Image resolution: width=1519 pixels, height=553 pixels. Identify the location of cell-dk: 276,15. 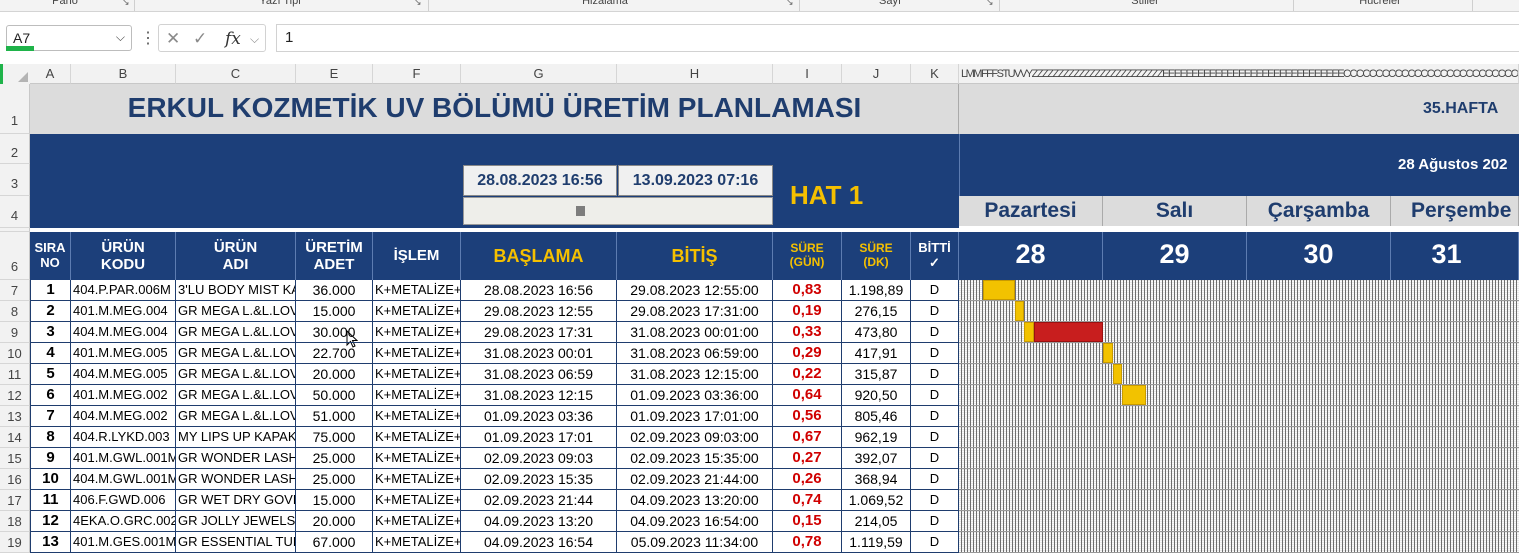
(876, 311).